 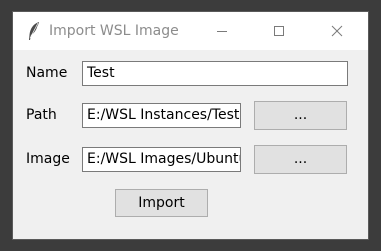 I want to click on import-button: Import, so click(x=161, y=203).